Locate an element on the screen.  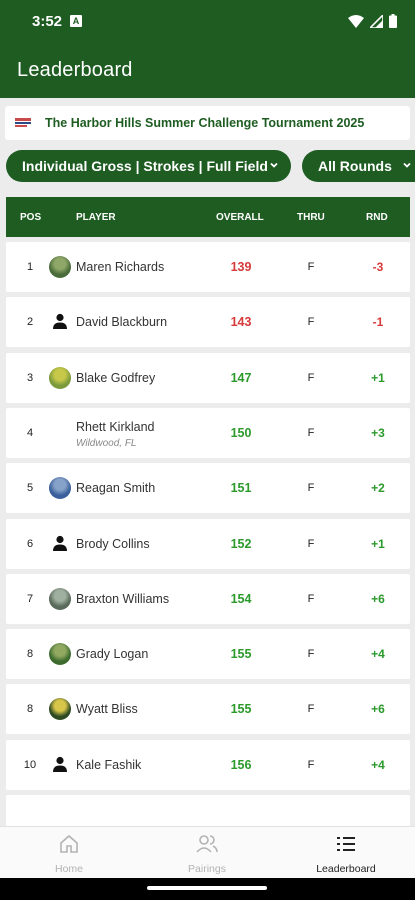
header-overall: OVERALL is located at coordinates (240, 217).